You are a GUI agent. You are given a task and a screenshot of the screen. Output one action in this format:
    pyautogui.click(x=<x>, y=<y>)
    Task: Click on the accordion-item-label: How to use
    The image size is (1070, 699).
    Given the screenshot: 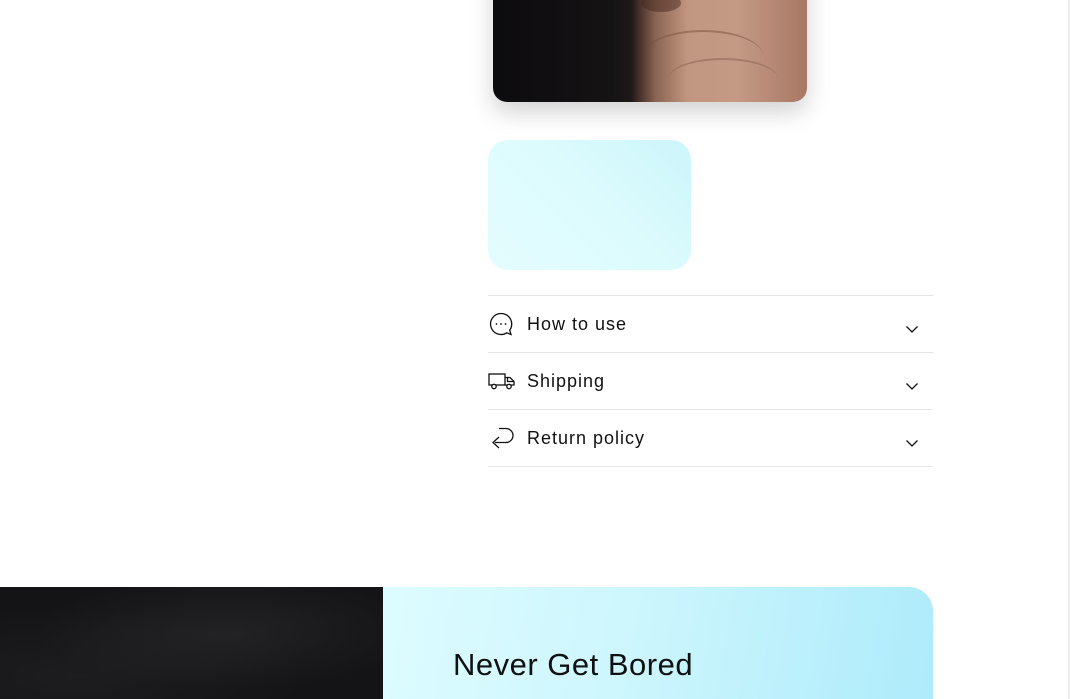 What is the action you would take?
    pyautogui.click(x=577, y=323)
    